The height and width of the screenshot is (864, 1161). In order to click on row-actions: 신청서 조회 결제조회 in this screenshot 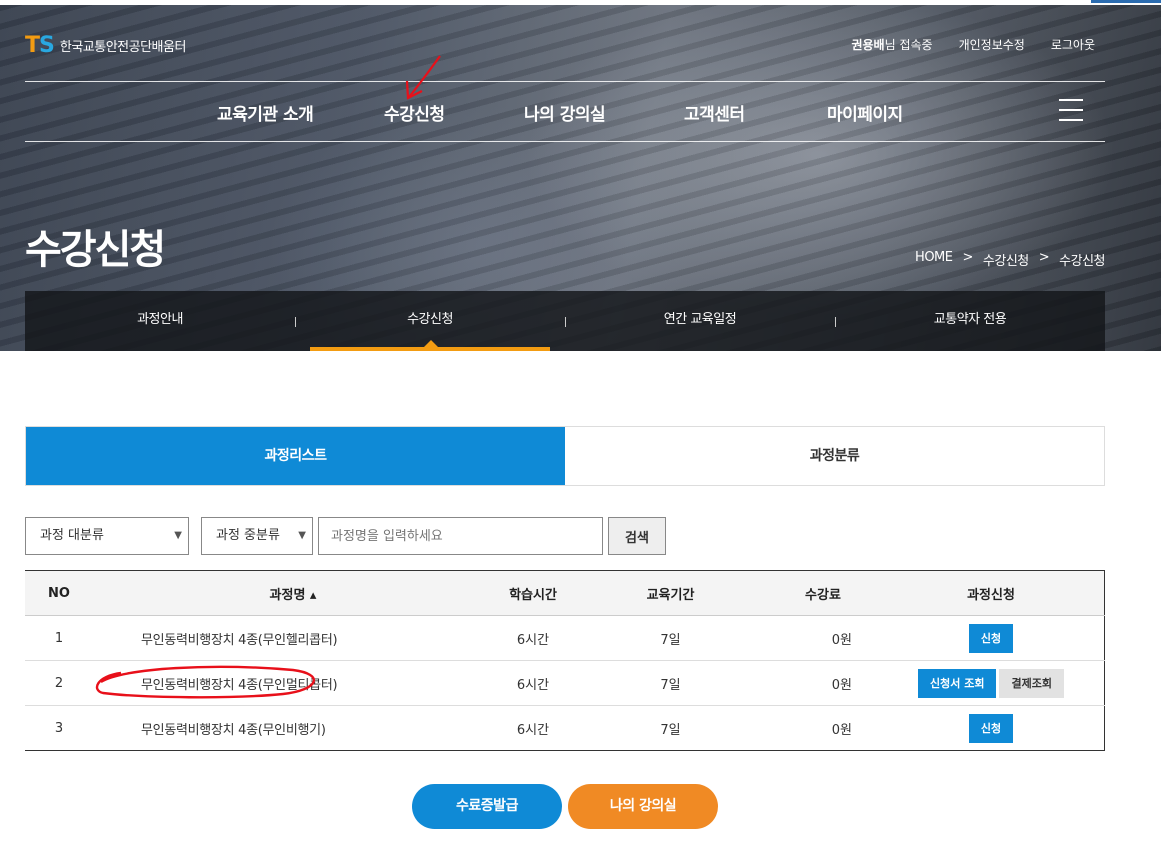, I will do `click(991, 683)`.